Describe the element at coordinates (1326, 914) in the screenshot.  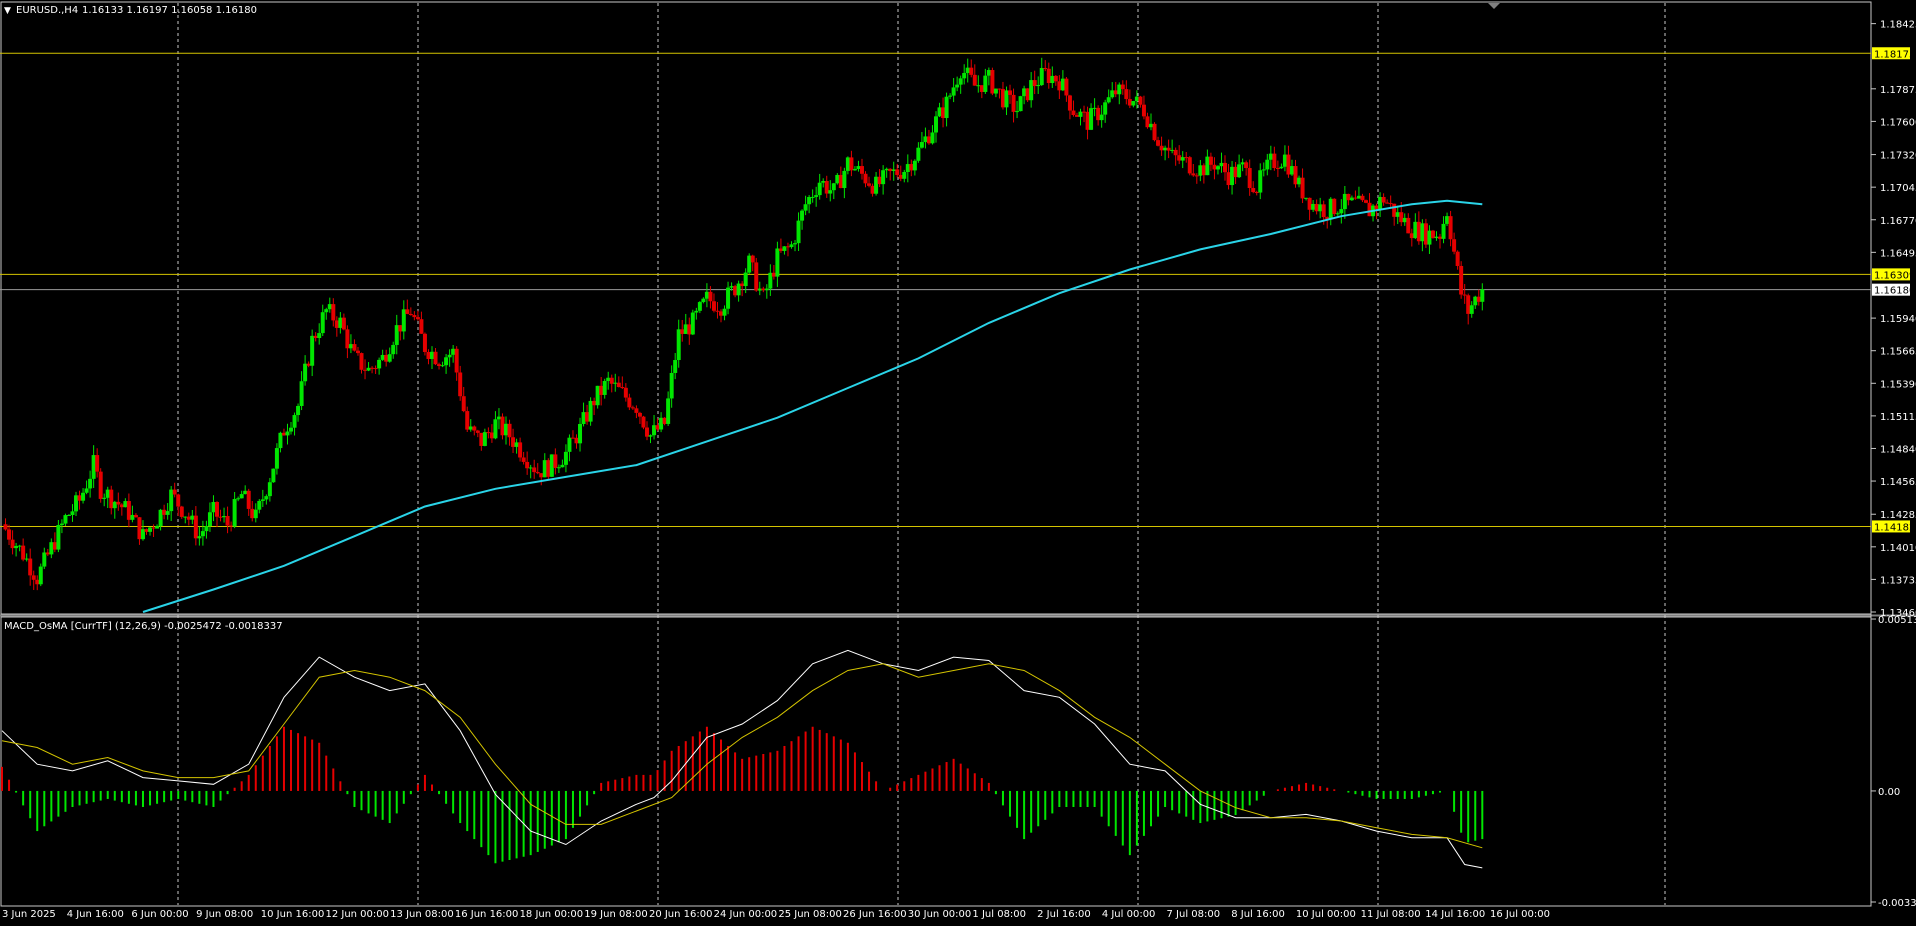
I see `time-axis-label: 10 Jul 00:00` at that location.